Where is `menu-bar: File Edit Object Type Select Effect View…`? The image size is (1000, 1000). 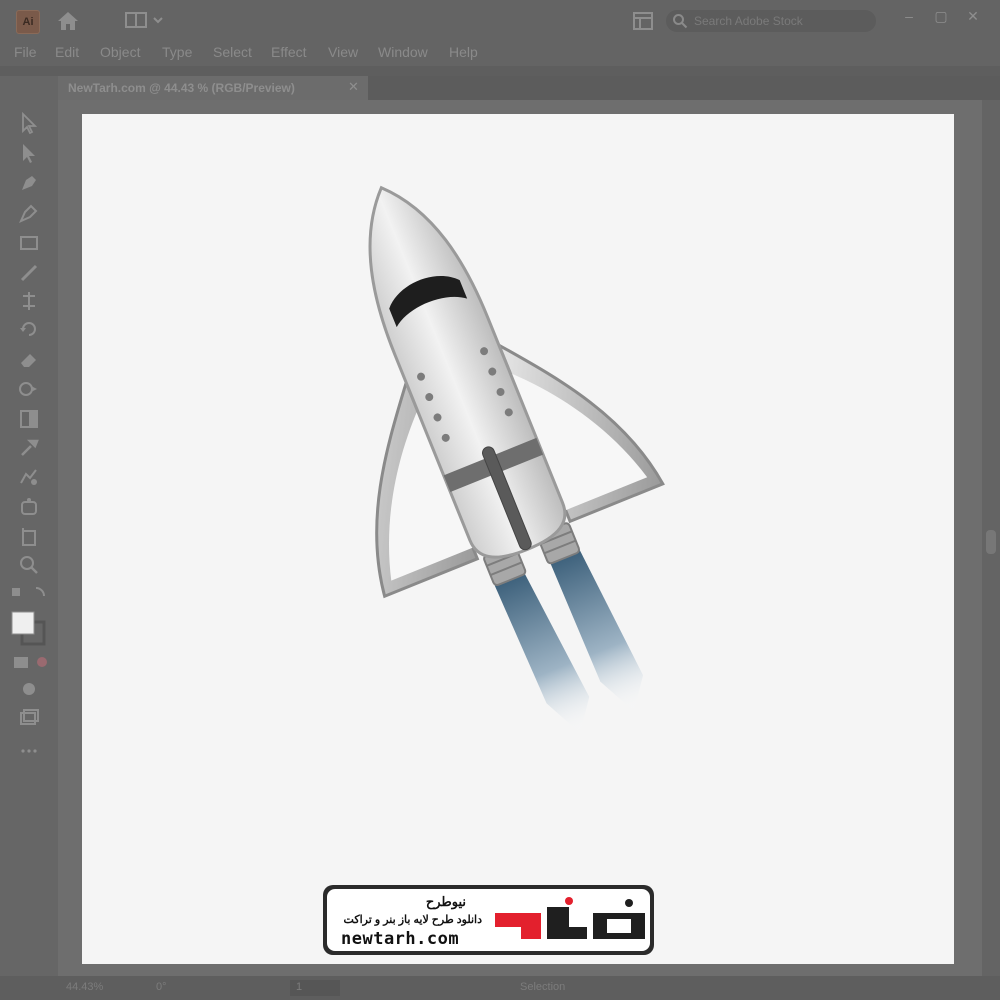 menu-bar: File Edit Object Type Select Effect View… is located at coordinates (500, 53).